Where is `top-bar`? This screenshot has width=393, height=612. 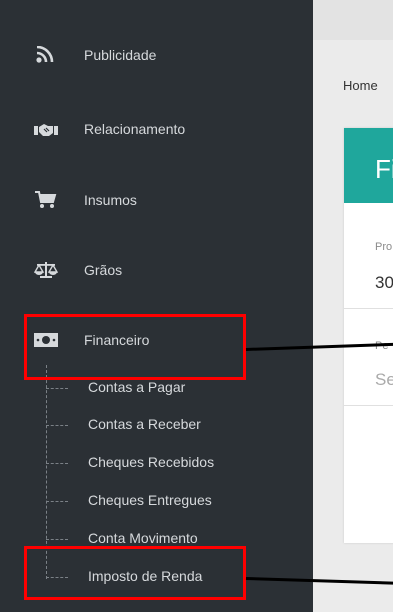
top-bar is located at coordinates (353, 20).